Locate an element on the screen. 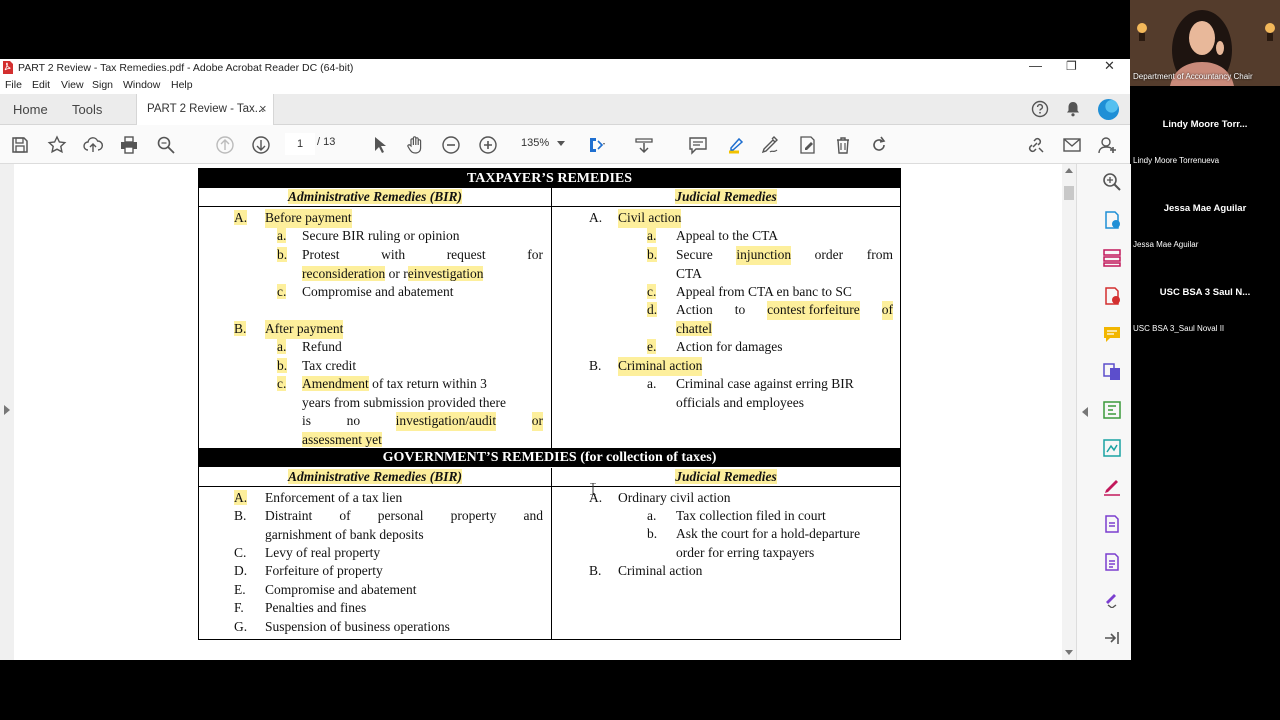 The width and height of the screenshot is (1280, 720). account-avatar-icon is located at coordinates (1108, 109).